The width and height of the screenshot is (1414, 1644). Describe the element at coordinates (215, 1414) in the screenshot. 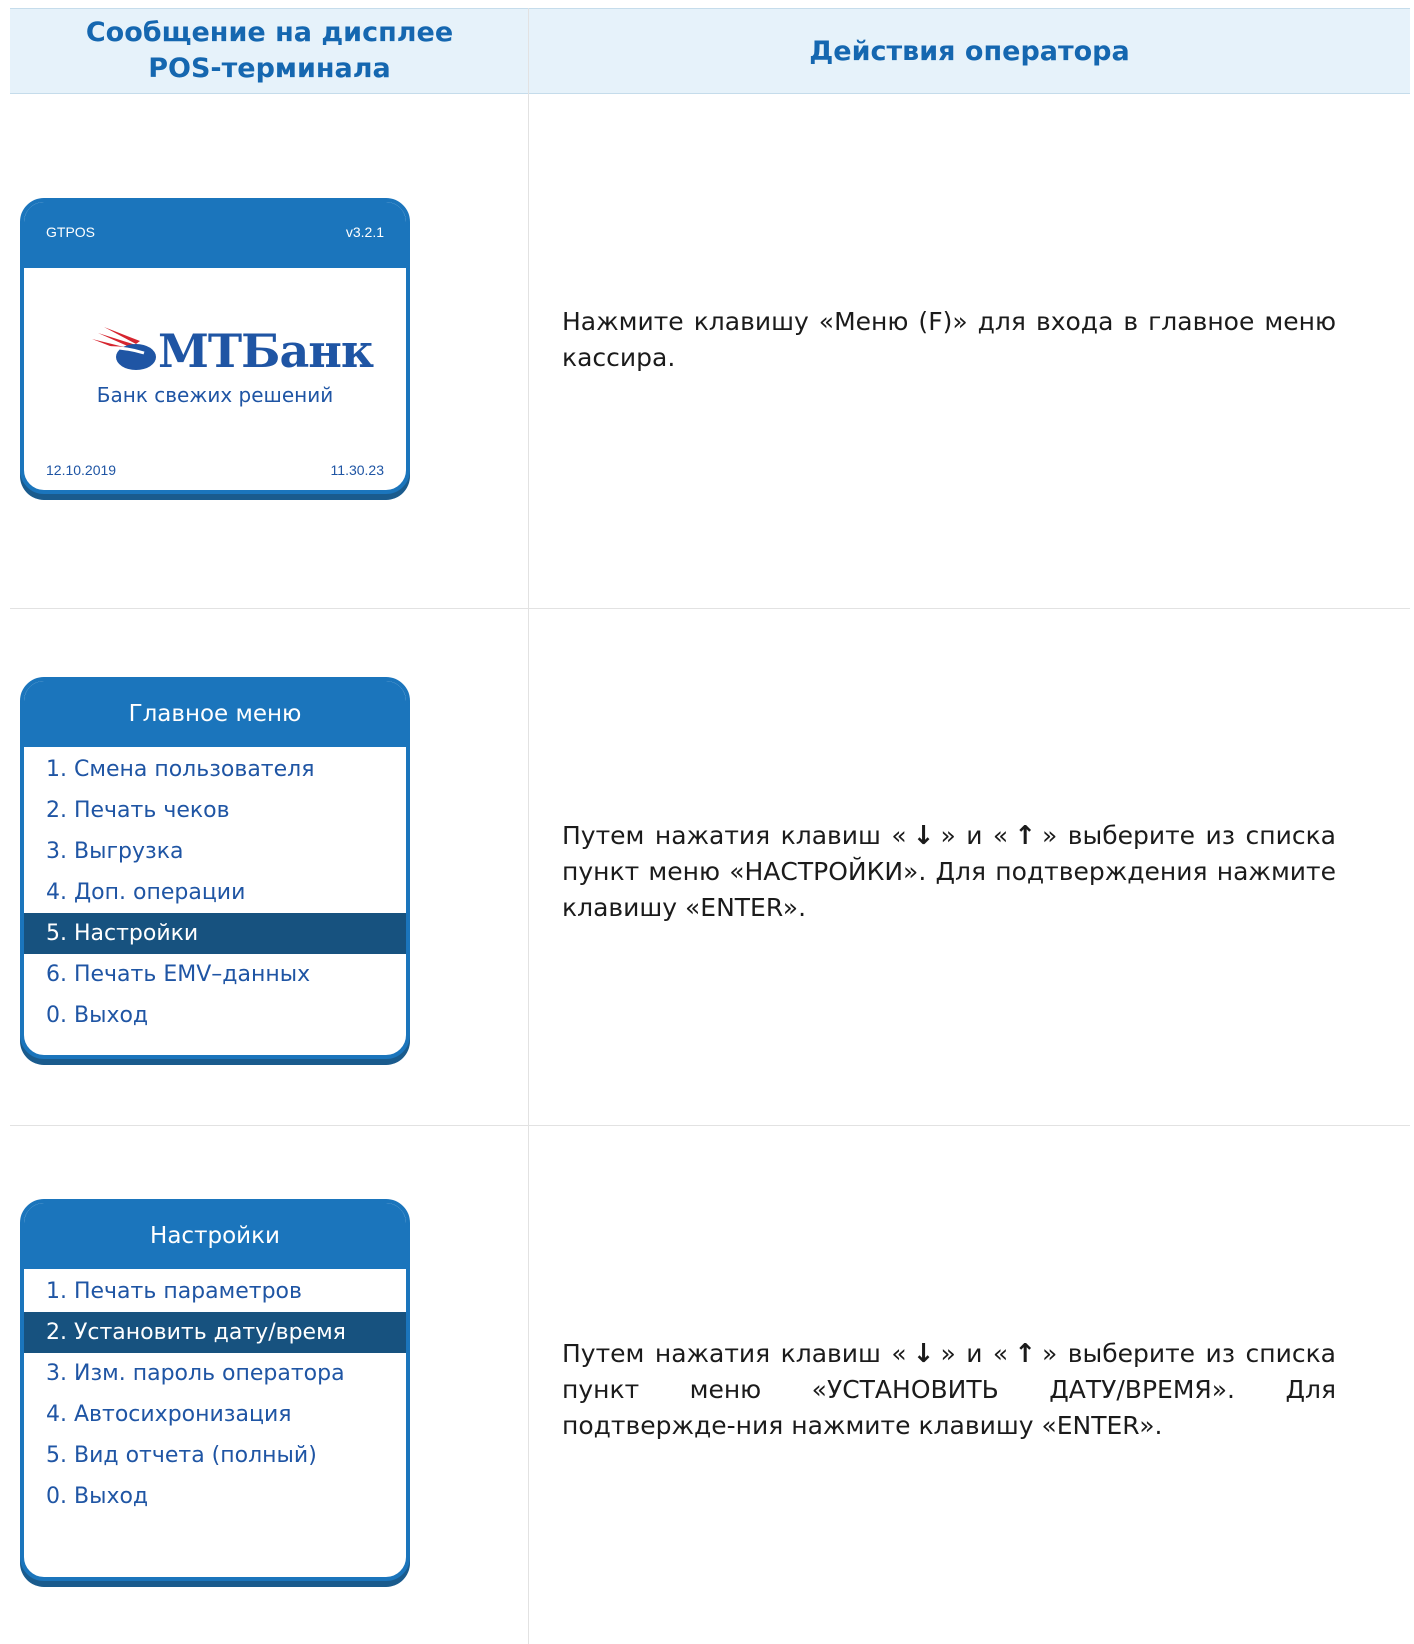

I see `menu-item: 4. Автосихронизация` at that location.